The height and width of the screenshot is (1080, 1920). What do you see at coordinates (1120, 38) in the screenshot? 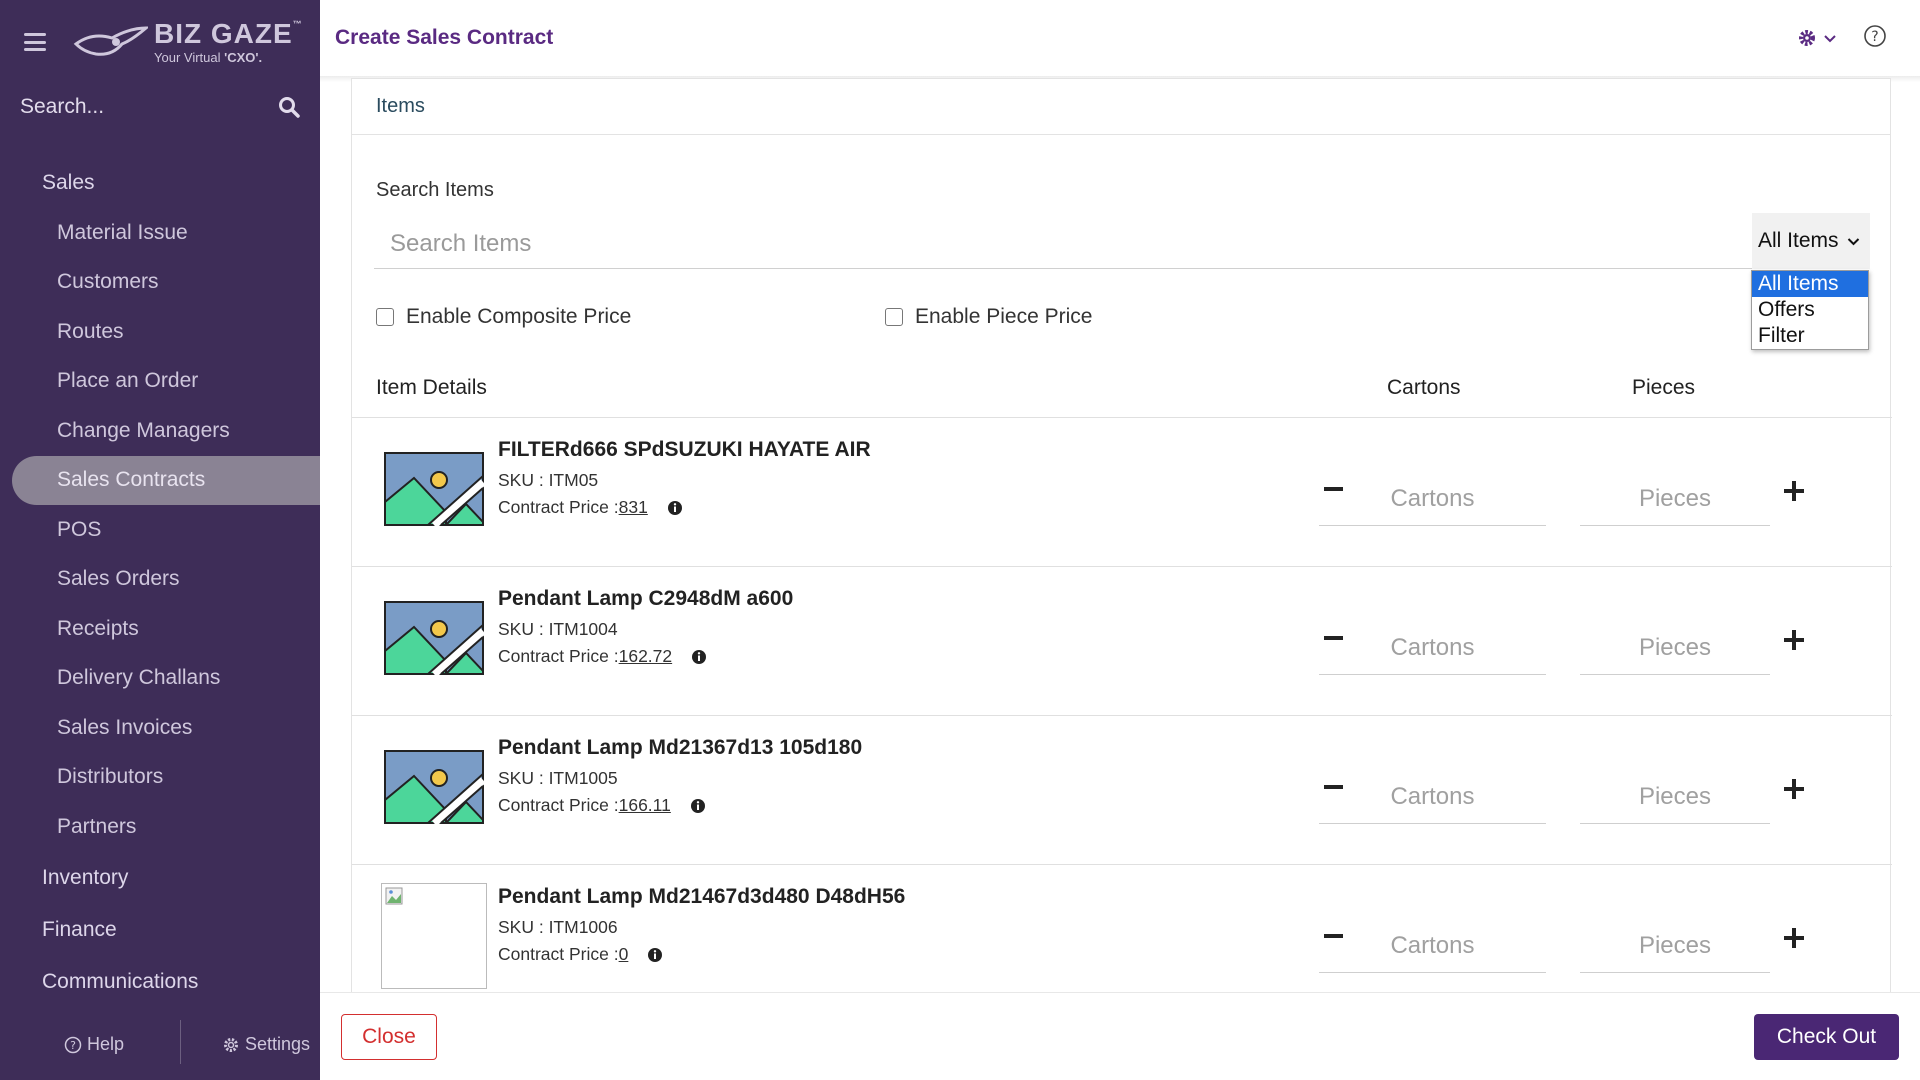
I see `page-header: Create Sales Contract ?` at bounding box center [1120, 38].